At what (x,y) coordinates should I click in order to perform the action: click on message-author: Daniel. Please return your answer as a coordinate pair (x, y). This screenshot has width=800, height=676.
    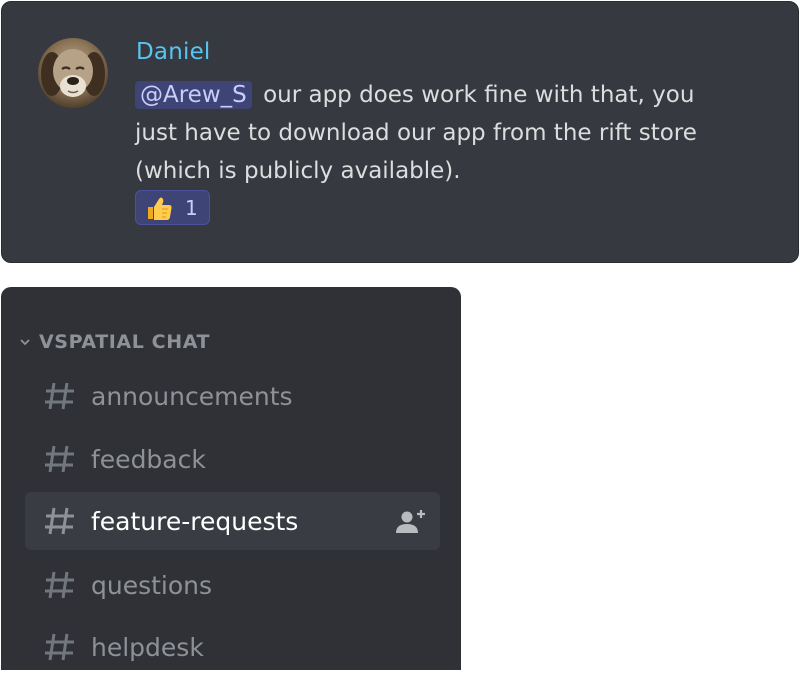
    Looking at the image, I should click on (173, 52).